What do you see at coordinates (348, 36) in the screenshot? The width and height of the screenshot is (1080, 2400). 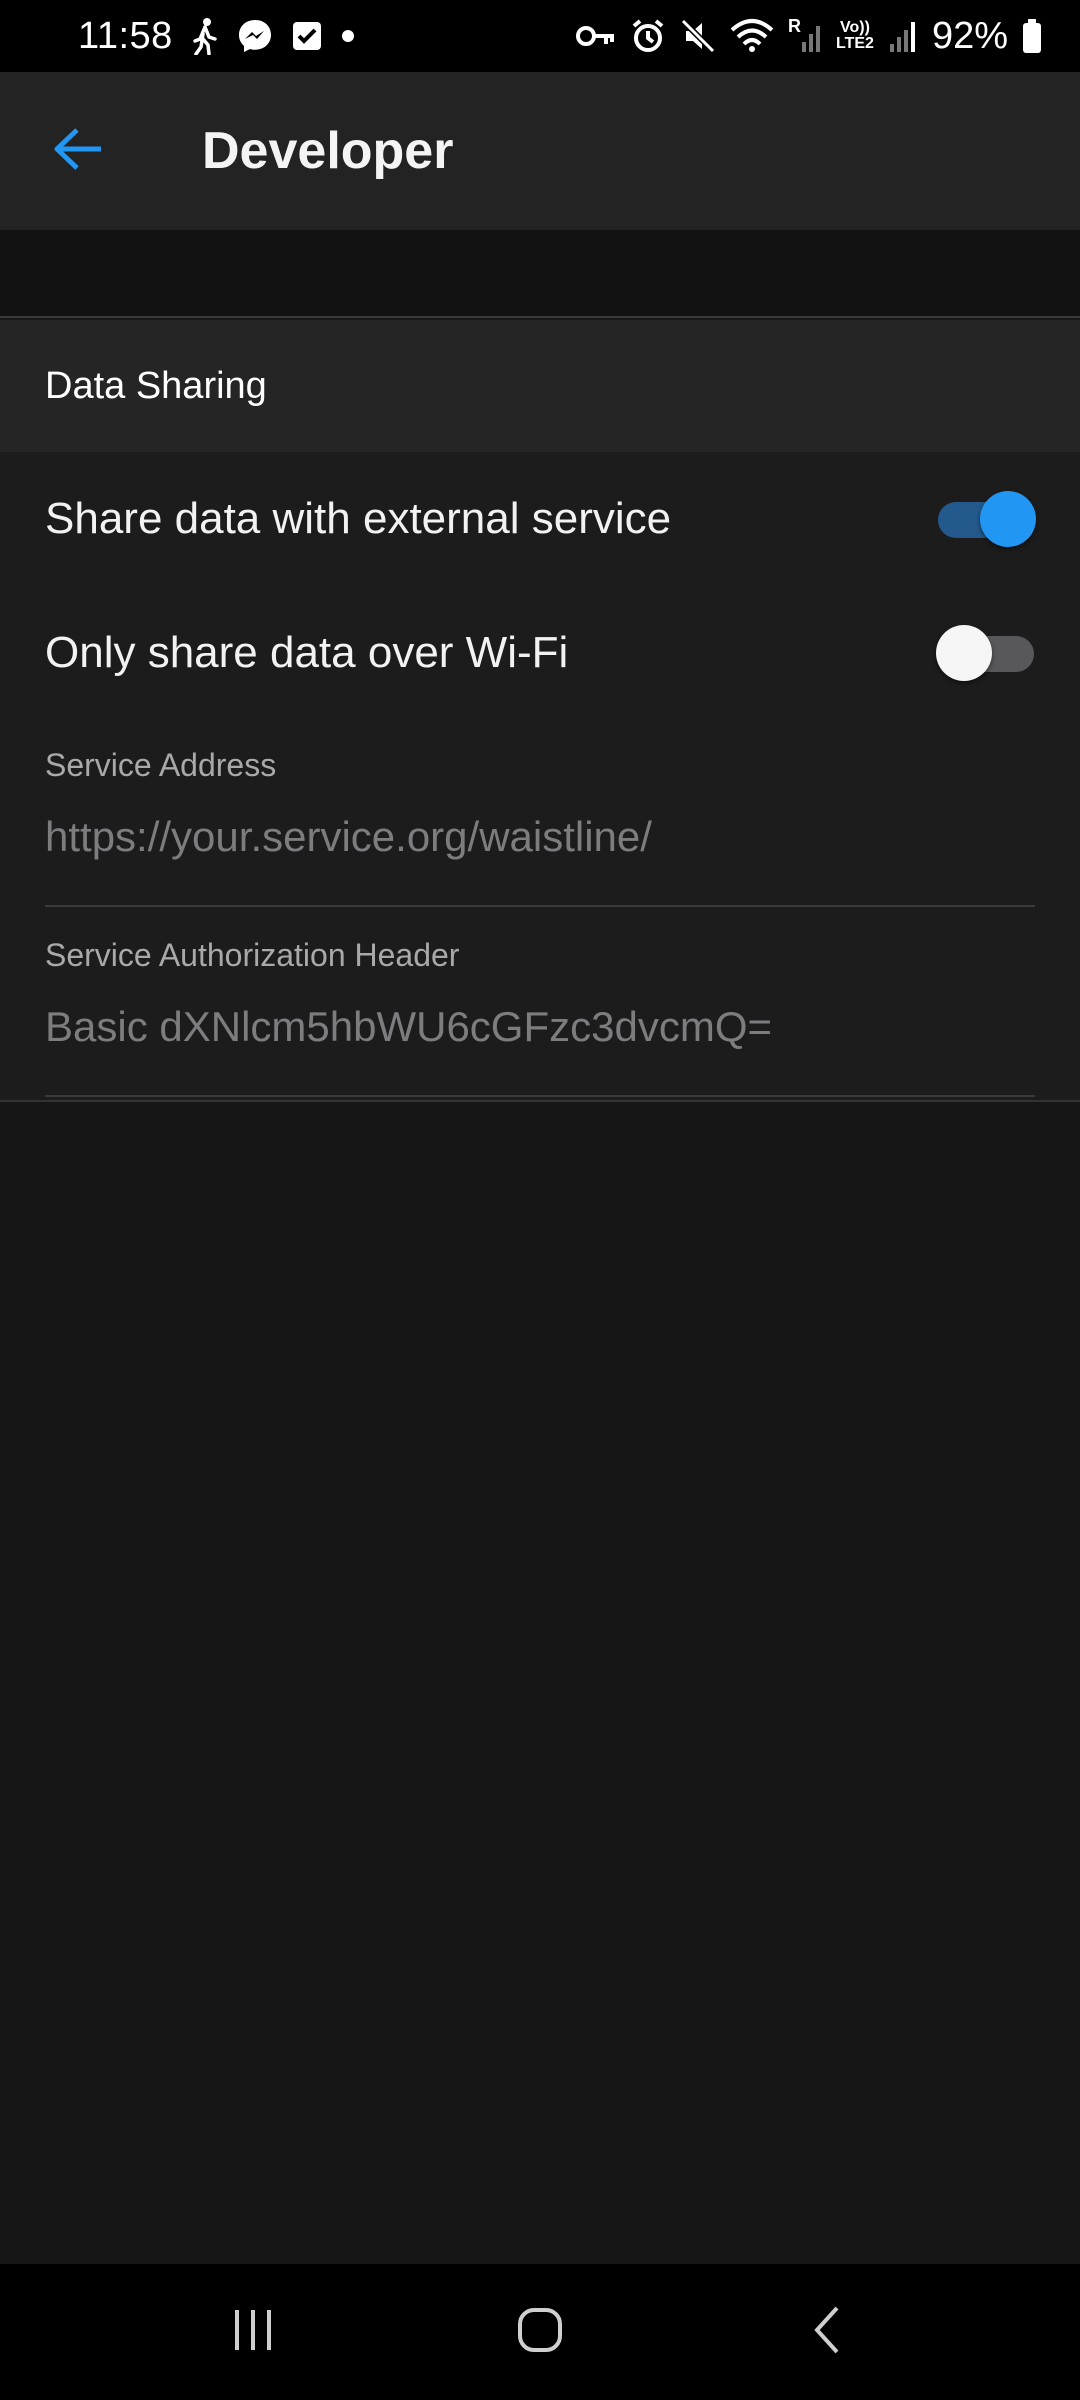 I see `dot-icon` at bounding box center [348, 36].